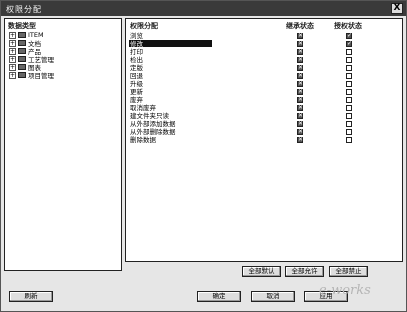 Image resolution: width=407 pixels, height=312 pixels. What do you see at coordinates (300, 26) in the screenshot?
I see `inherit-status-header: 继承状态` at bounding box center [300, 26].